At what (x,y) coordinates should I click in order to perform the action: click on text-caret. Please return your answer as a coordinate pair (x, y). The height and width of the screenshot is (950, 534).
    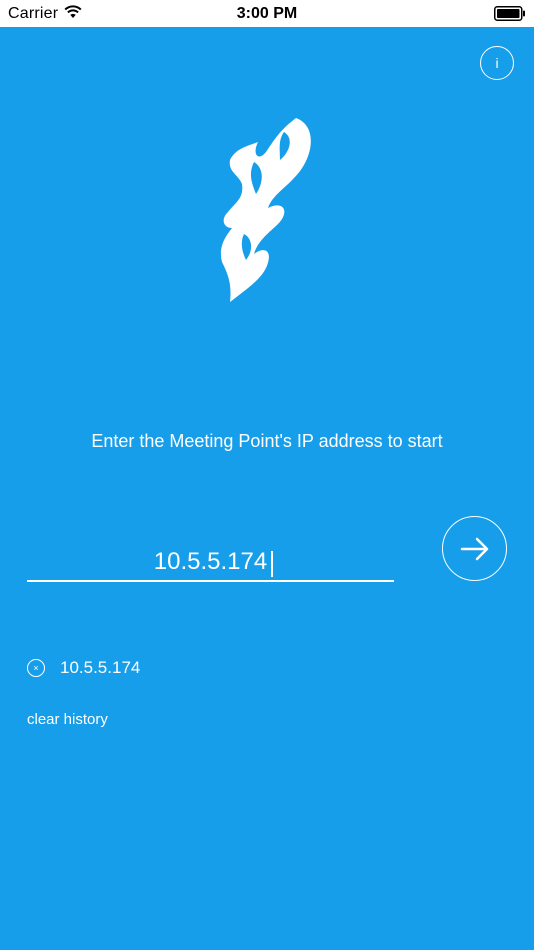
    Looking at the image, I should click on (272, 564).